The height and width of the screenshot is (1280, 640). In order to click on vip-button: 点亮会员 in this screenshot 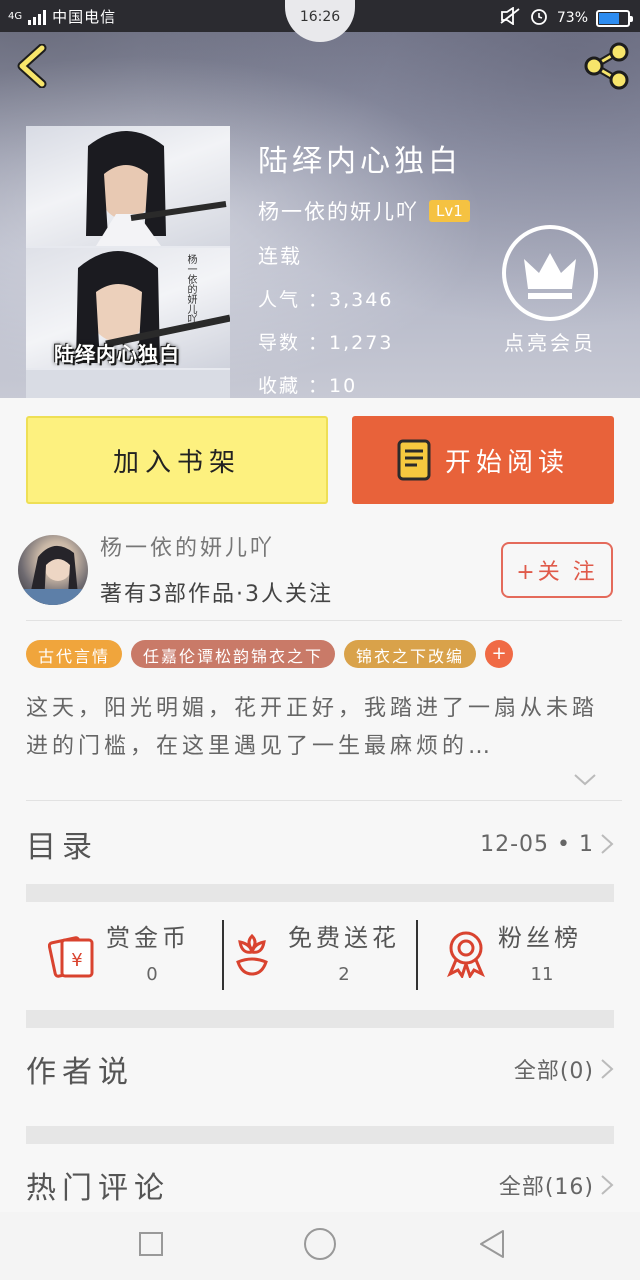, I will do `click(550, 290)`.